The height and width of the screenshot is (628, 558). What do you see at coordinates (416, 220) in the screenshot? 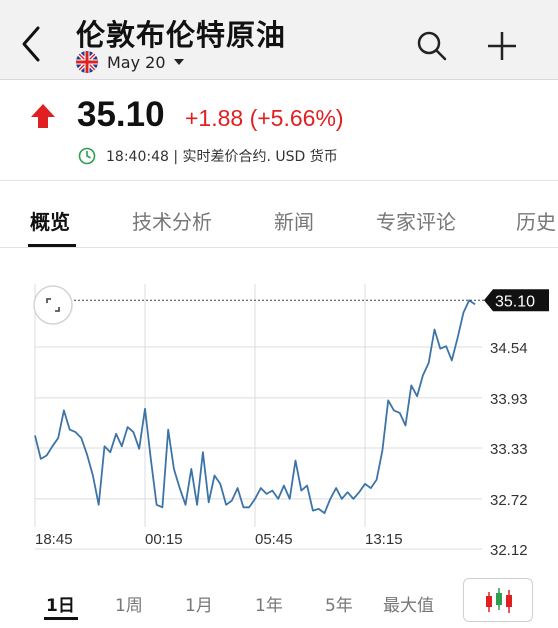
I see `tab-analysis: 专家评论` at bounding box center [416, 220].